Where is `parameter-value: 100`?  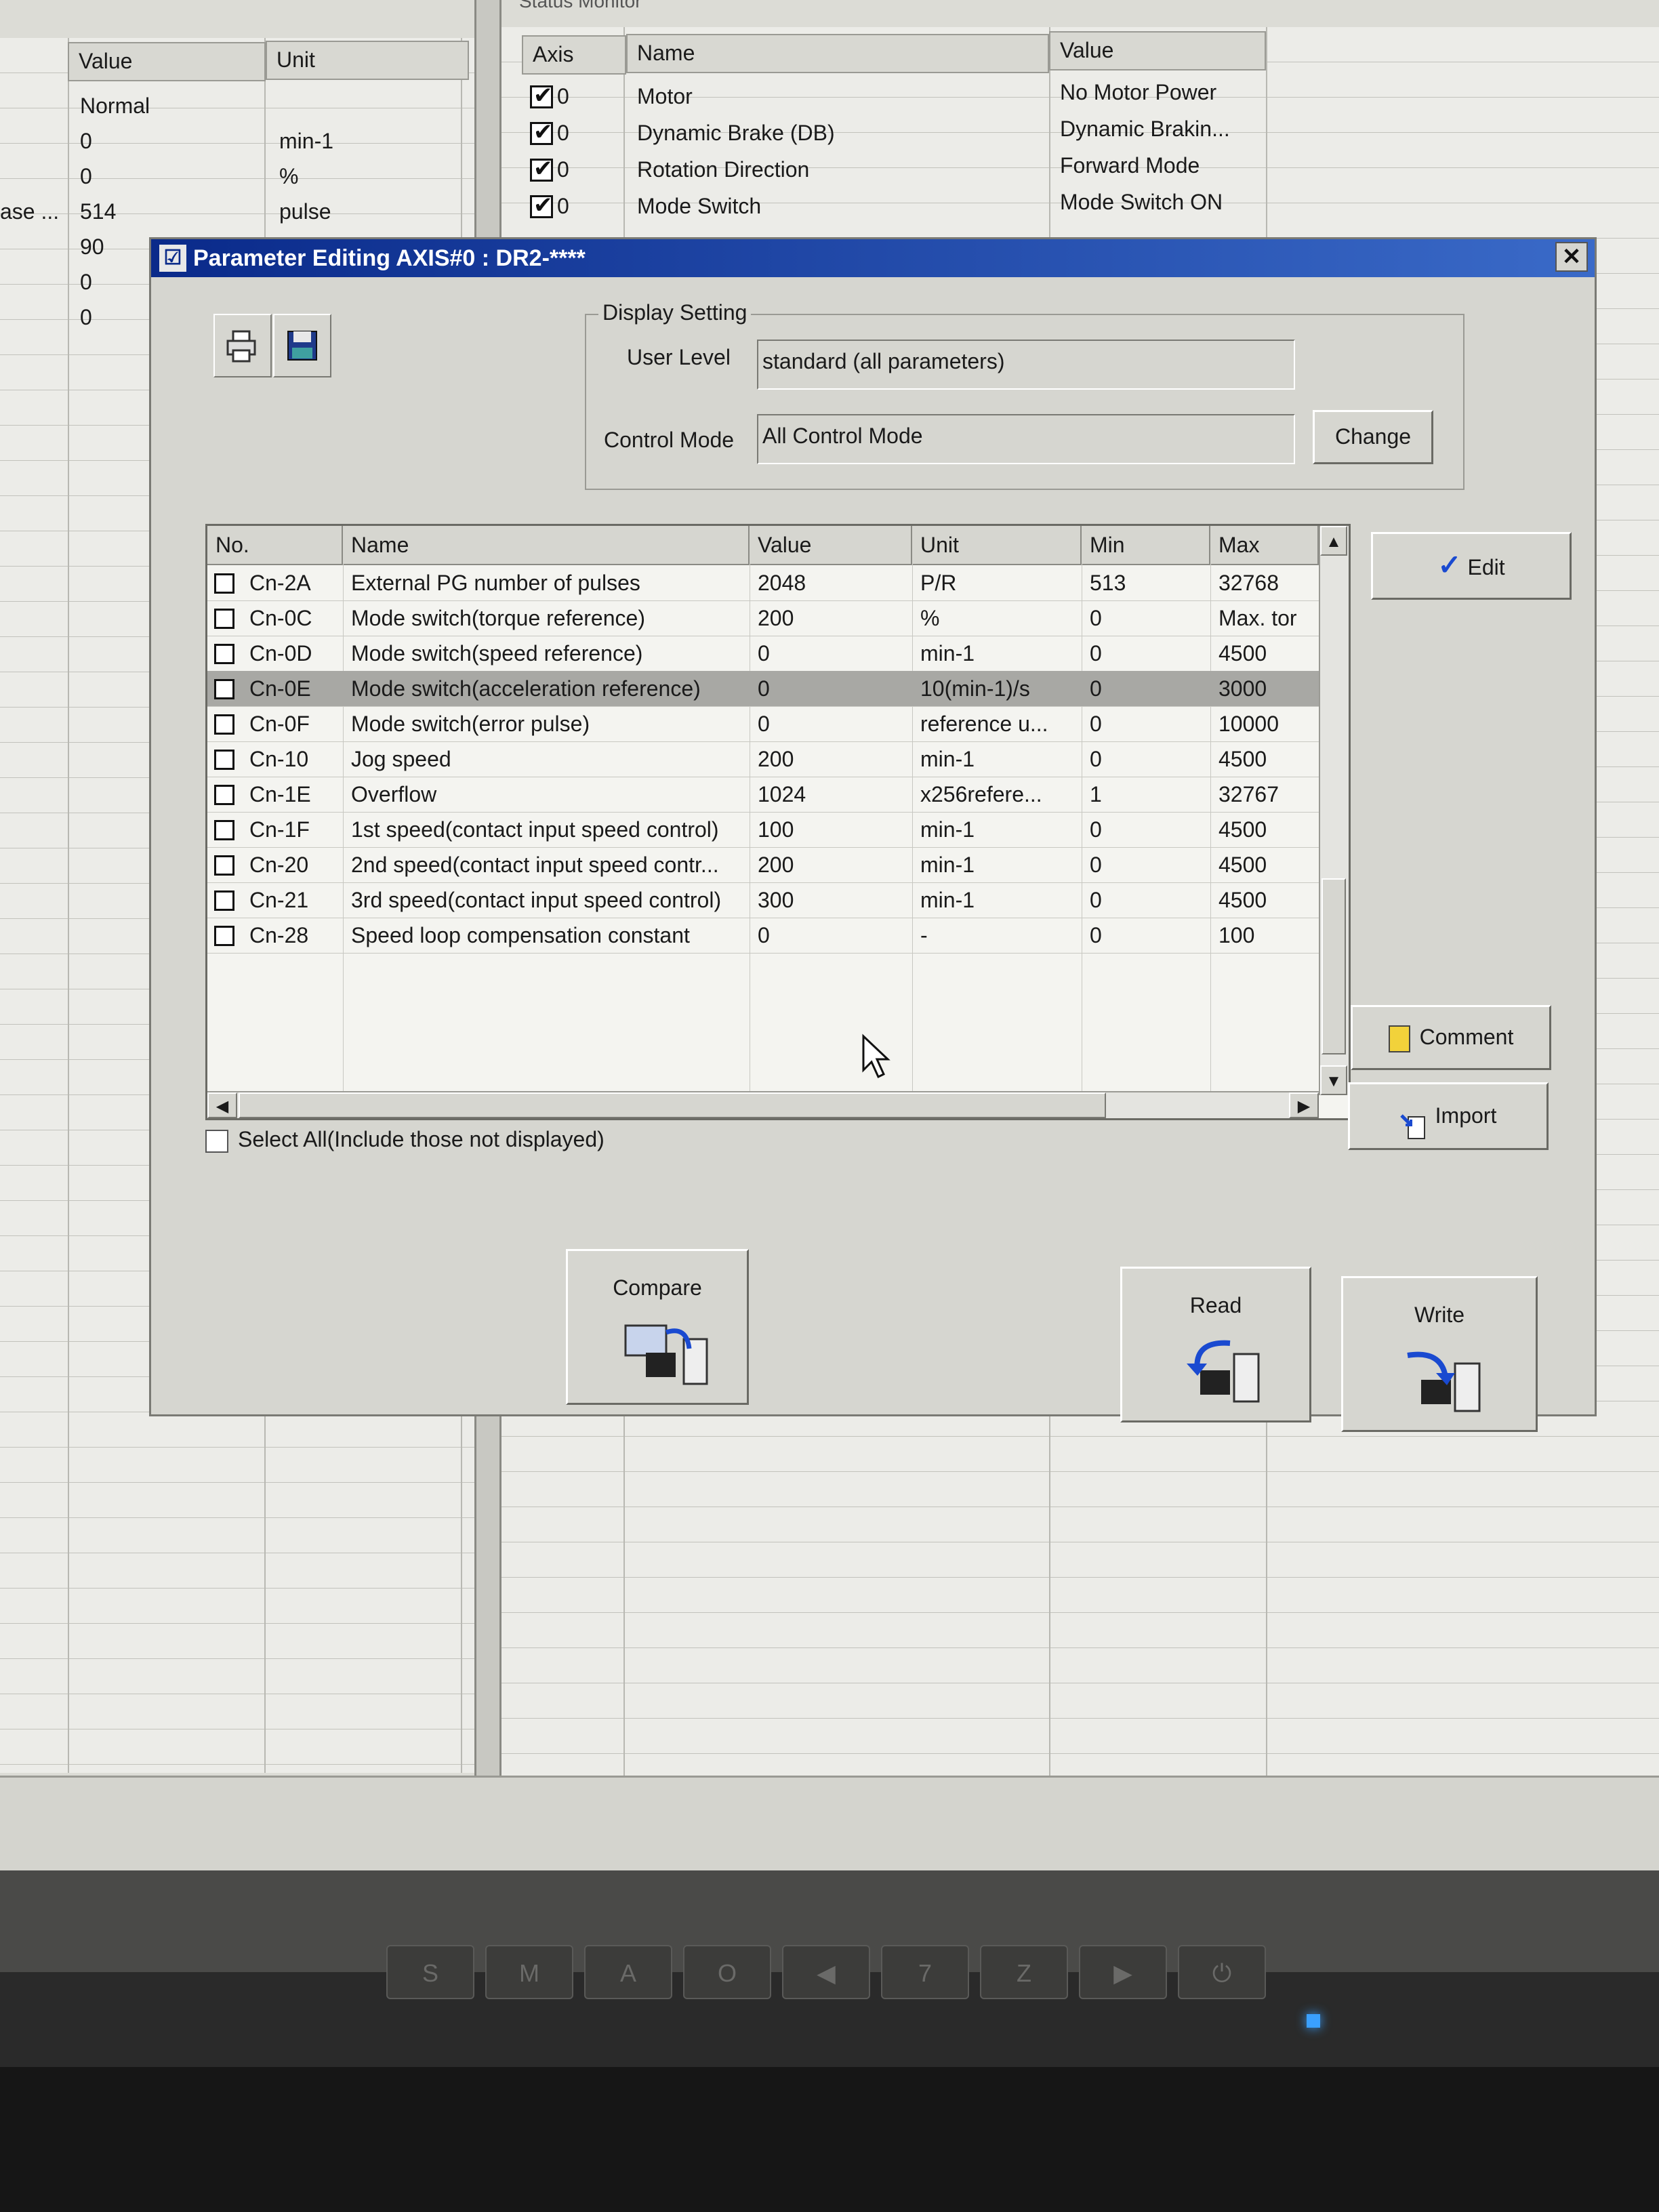 parameter-value: 100 is located at coordinates (831, 829).